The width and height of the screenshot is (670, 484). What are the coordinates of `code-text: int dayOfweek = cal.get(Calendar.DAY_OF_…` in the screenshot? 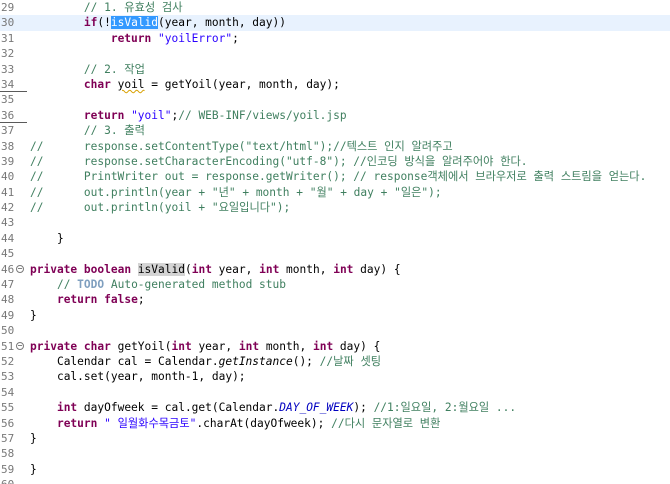 It's located at (273, 407).